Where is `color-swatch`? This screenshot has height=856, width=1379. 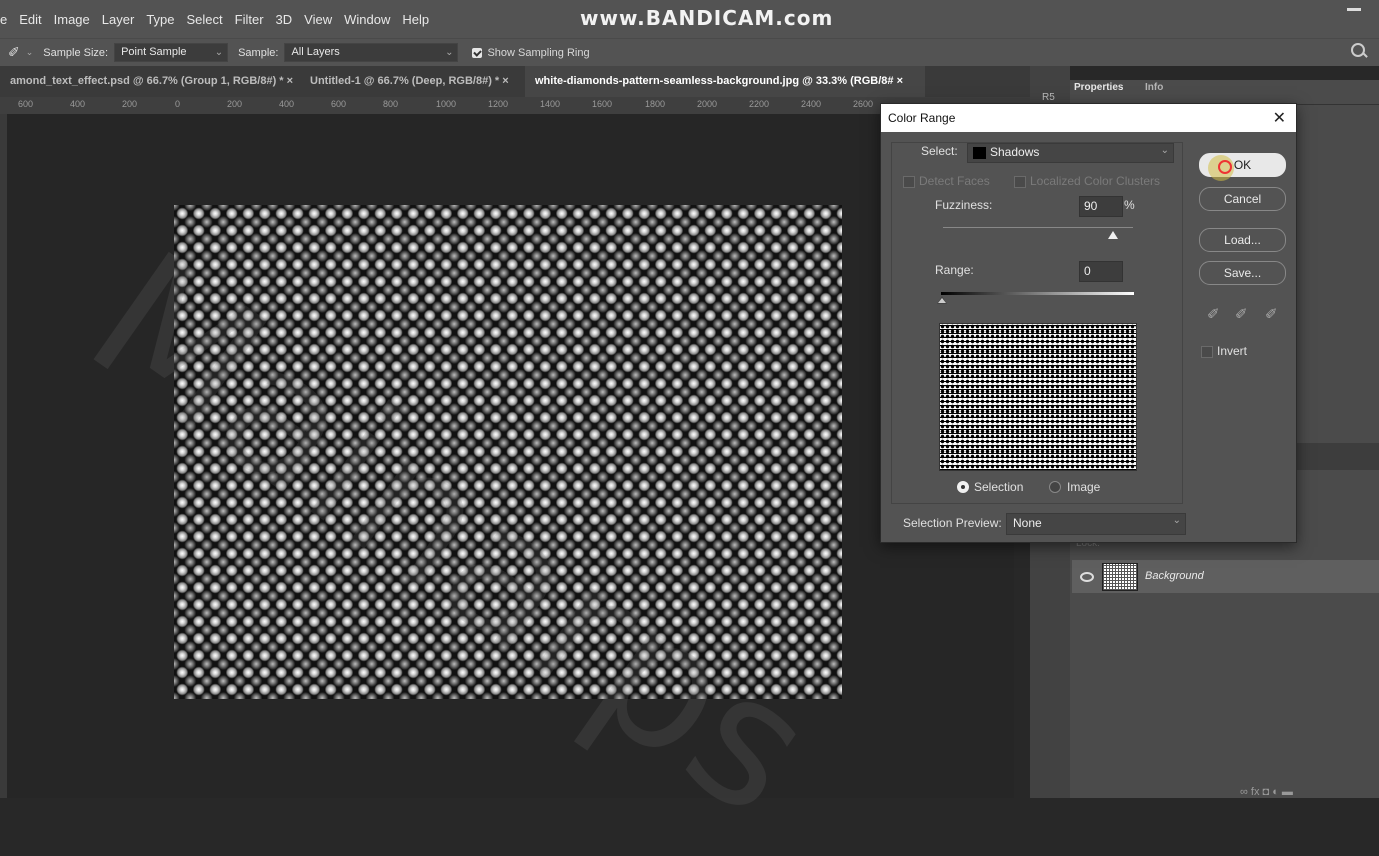
color-swatch is located at coordinates (979, 153).